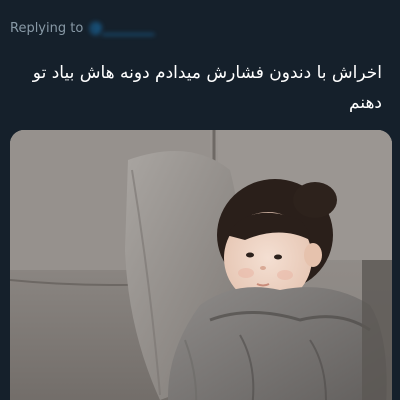 This screenshot has height=400, width=400. I want to click on replying-to-label: Replying to, so click(47, 28).